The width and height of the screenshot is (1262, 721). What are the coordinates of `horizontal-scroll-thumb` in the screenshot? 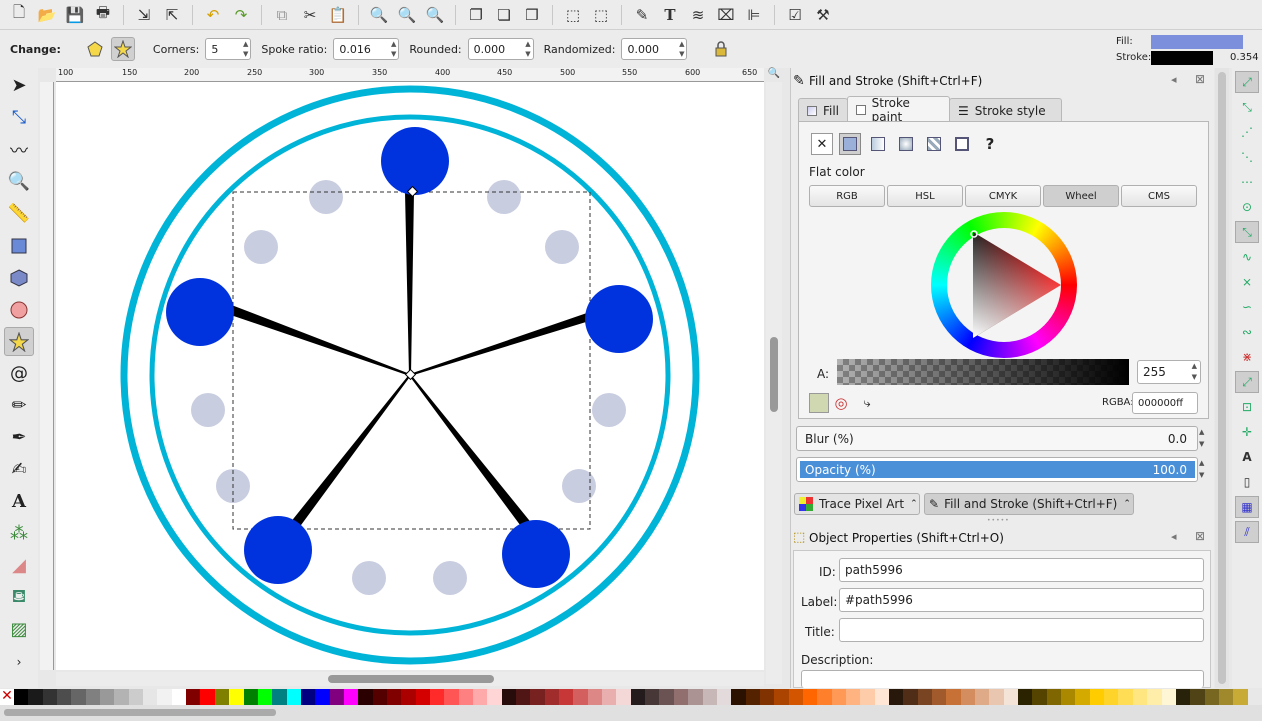 It's located at (411, 679).